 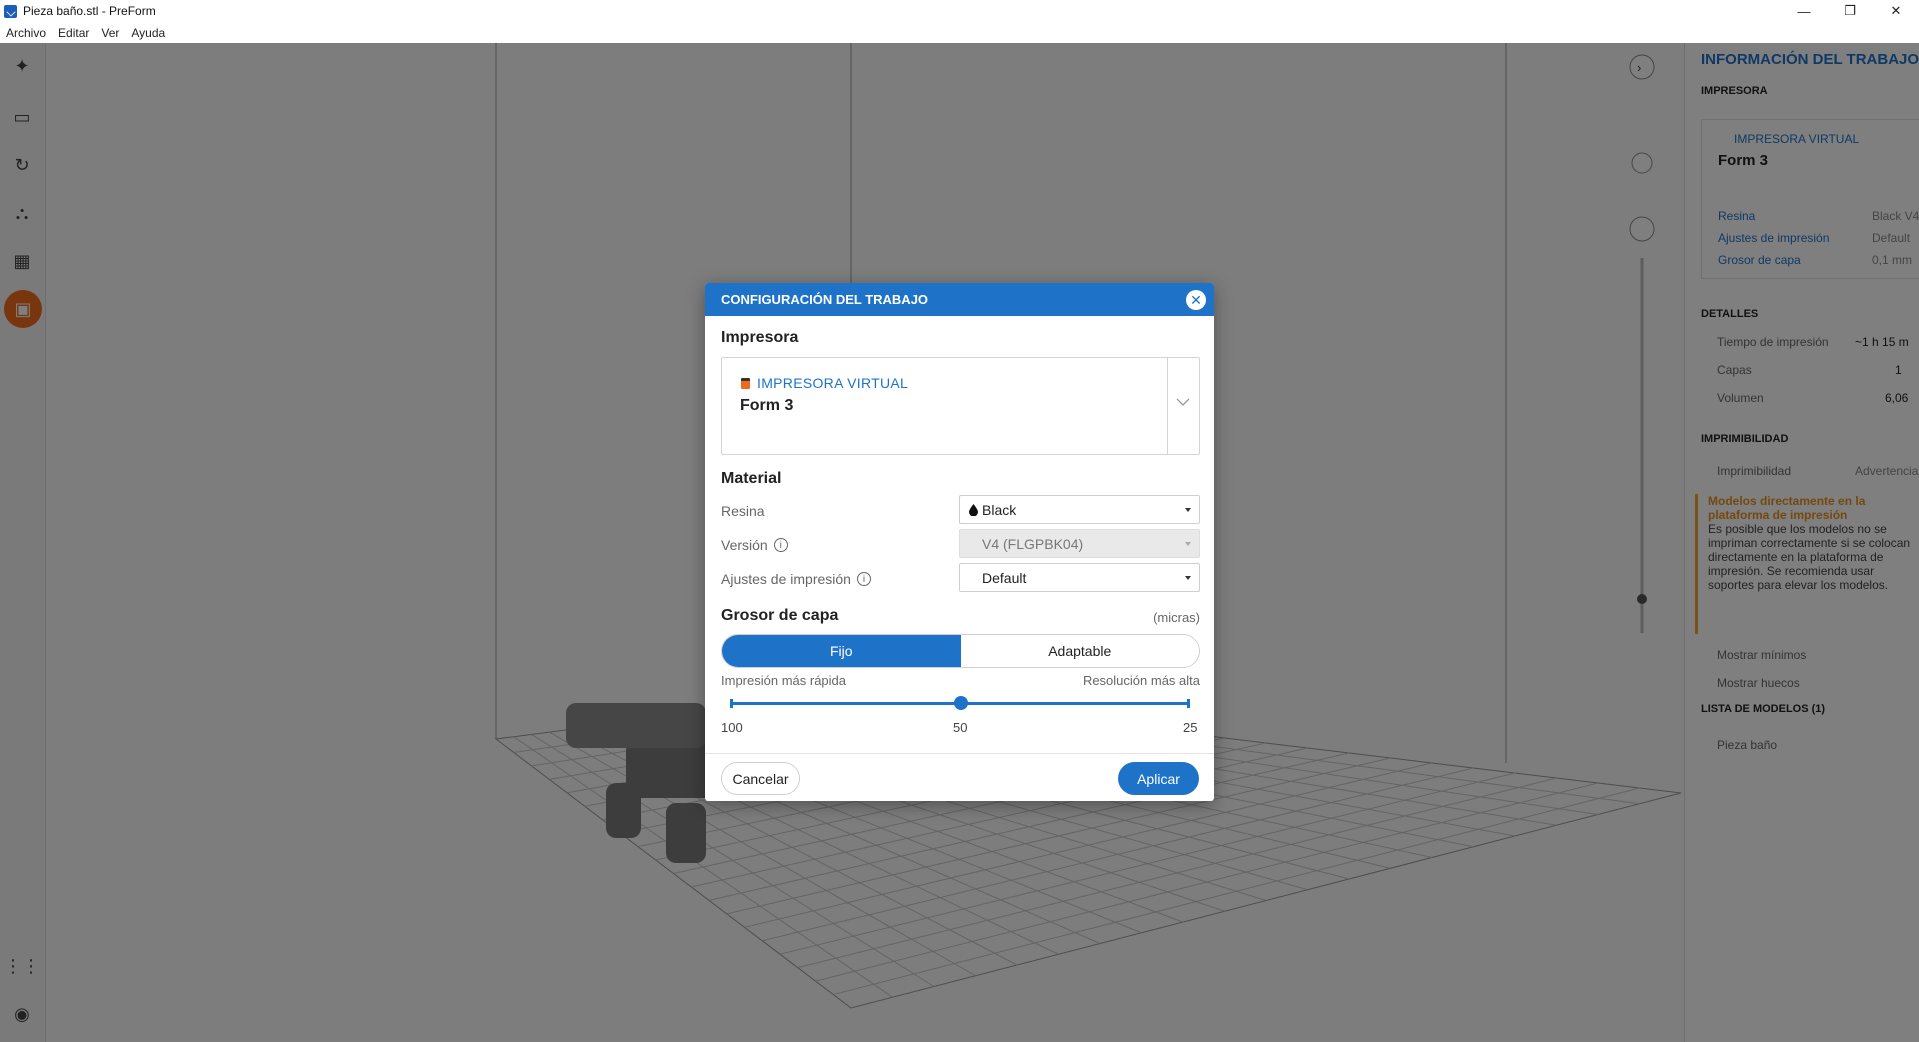 What do you see at coordinates (731, 703) in the screenshot?
I see `slider-tick-start` at bounding box center [731, 703].